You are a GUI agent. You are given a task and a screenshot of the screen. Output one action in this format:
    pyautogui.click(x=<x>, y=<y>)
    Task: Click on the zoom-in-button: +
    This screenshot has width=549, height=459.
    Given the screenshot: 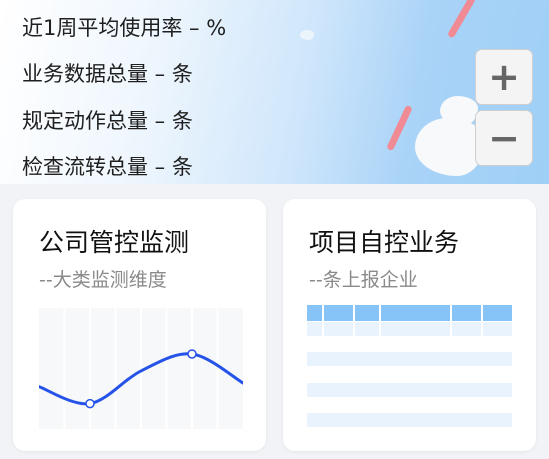 What is the action you would take?
    pyautogui.click(x=504, y=77)
    